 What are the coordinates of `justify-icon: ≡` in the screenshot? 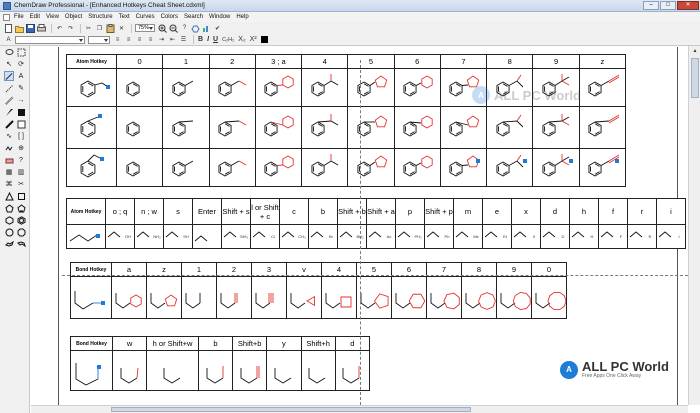 It's located at (150, 39).